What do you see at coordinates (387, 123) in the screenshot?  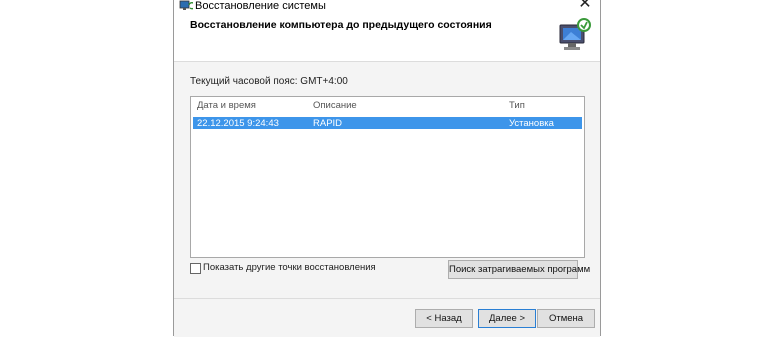 I see `table-row: 22.12.2015 9:24:43 RAPID Установка` at bounding box center [387, 123].